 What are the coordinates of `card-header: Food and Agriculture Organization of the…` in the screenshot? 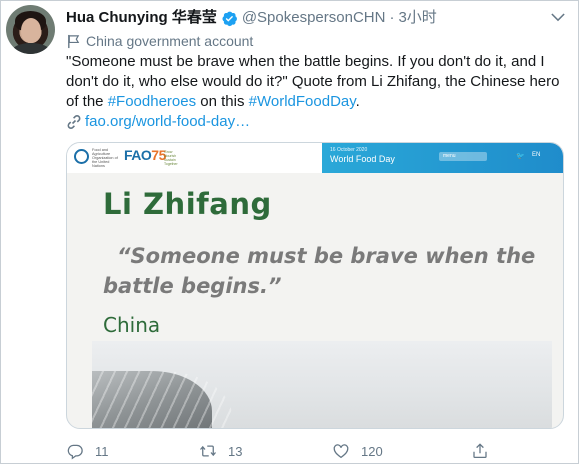 It's located at (315, 158).